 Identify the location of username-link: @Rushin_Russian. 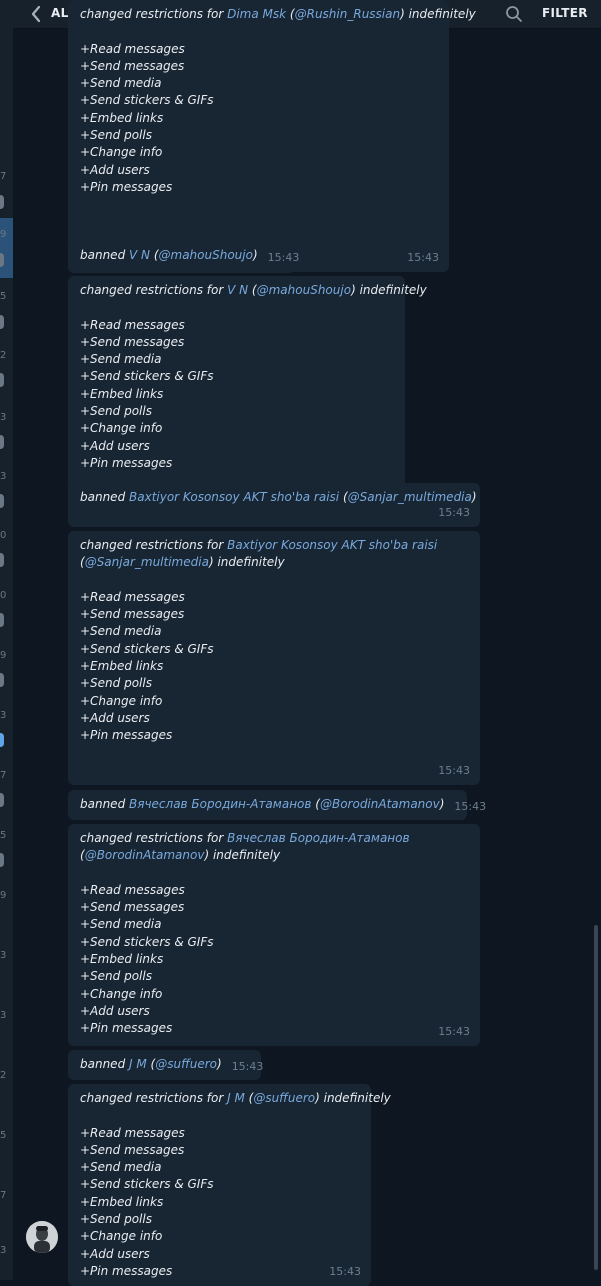
(347, 14).